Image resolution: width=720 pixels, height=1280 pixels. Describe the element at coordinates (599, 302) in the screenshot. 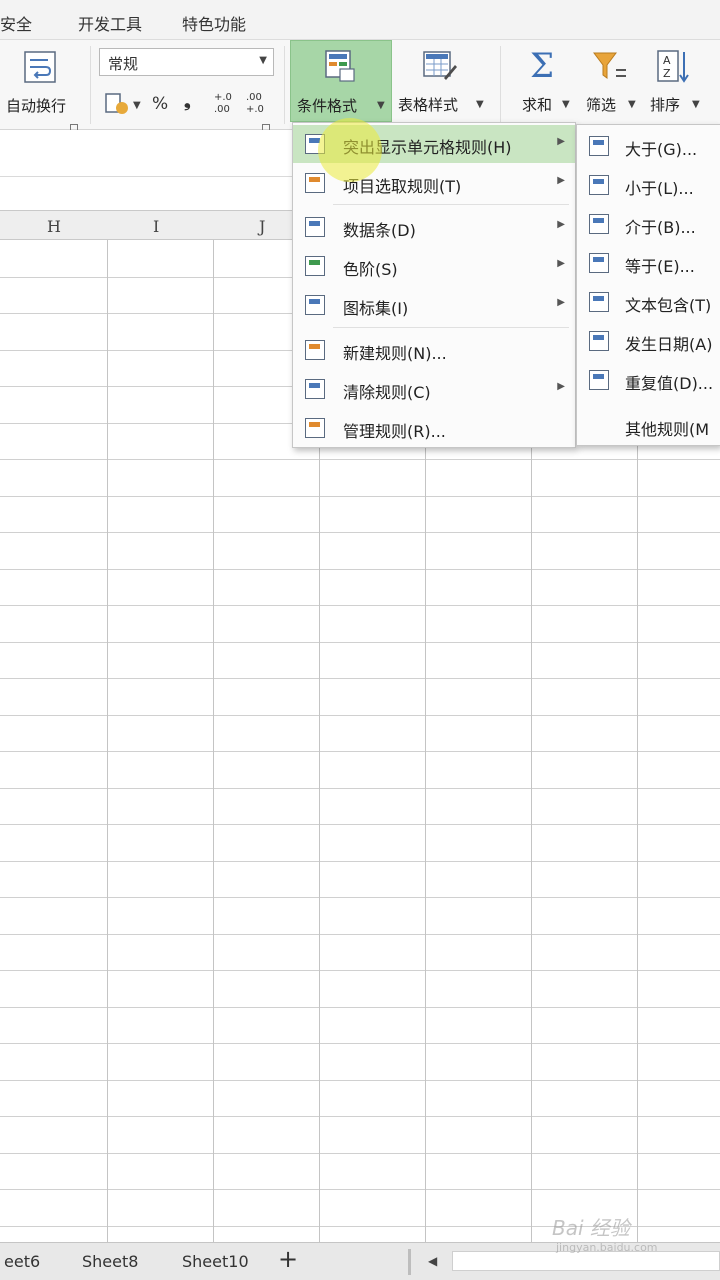

I see `text-contains-icon` at that location.